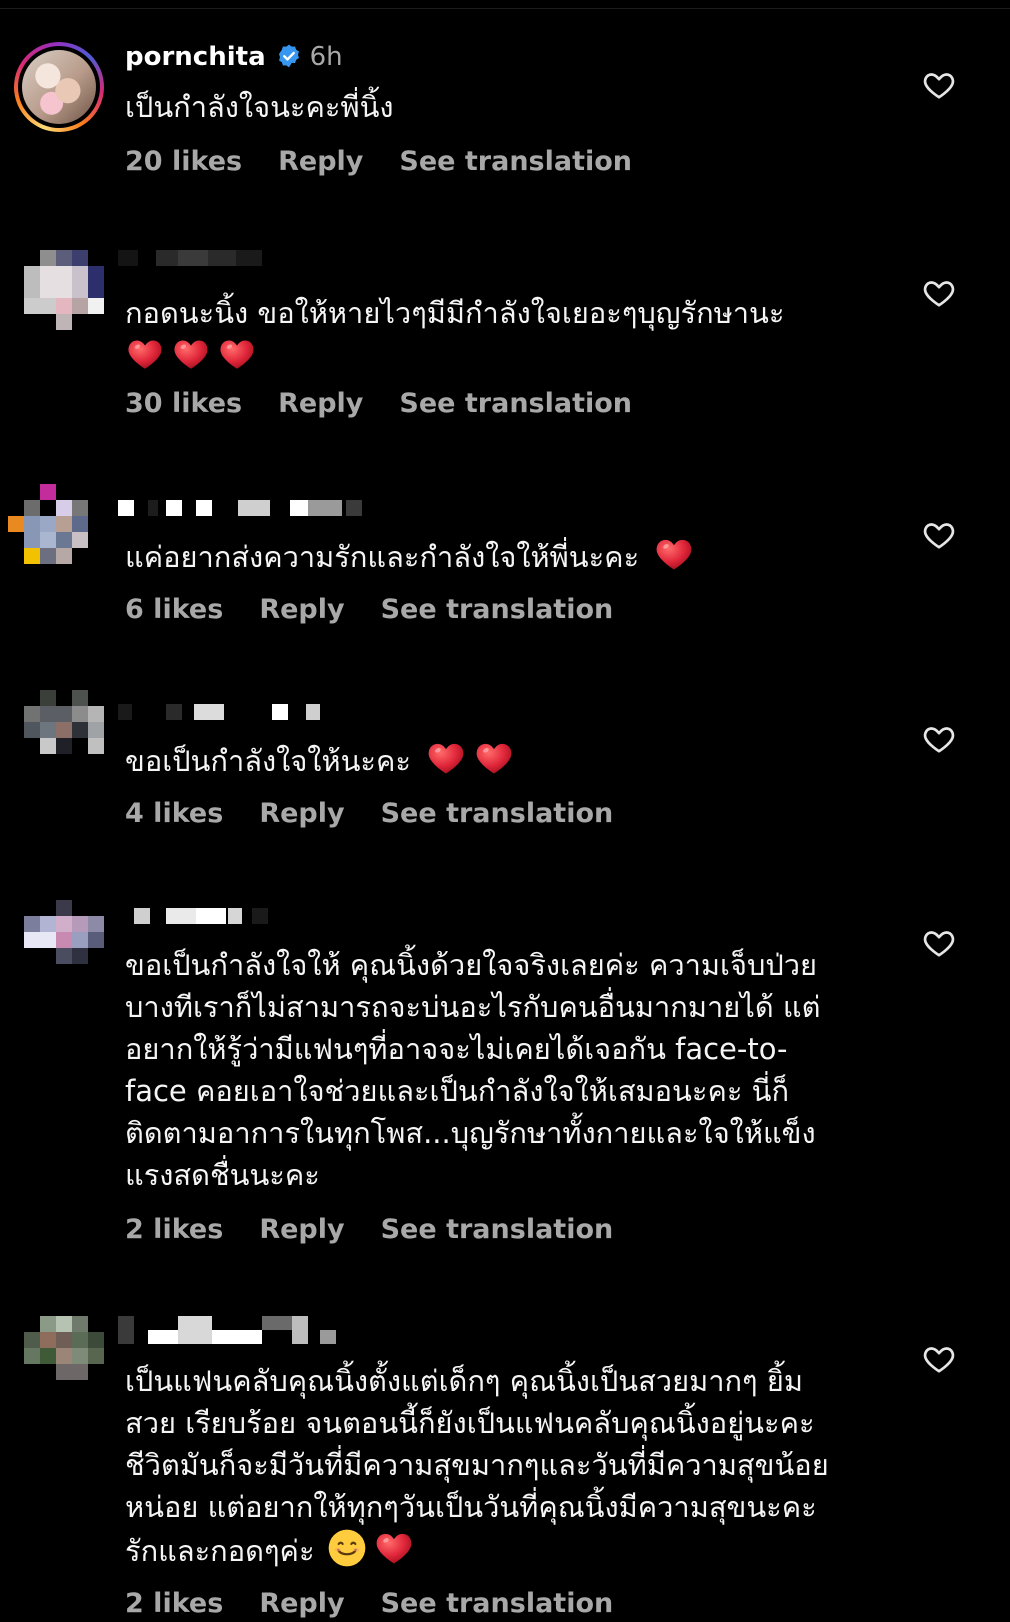  I want to click on comment-text: ขอเป็นกำลังใจให้นะคะ, so click(500, 760).